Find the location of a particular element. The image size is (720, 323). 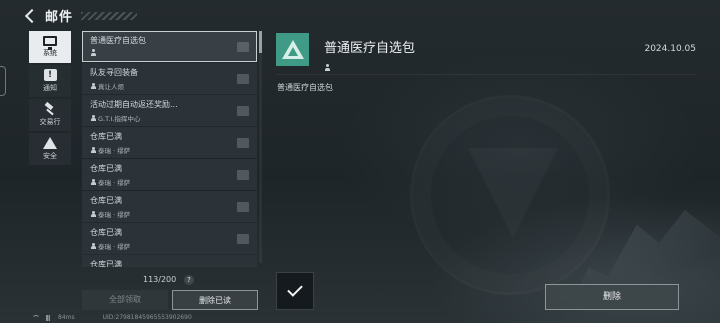

back-chevron-icon is located at coordinates (32, 16).